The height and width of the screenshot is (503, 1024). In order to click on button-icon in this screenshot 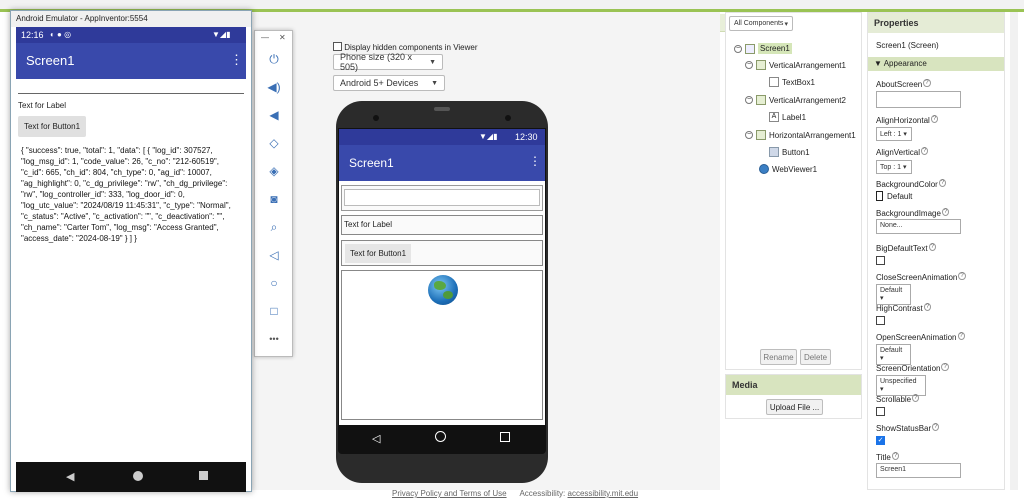, I will do `click(774, 152)`.